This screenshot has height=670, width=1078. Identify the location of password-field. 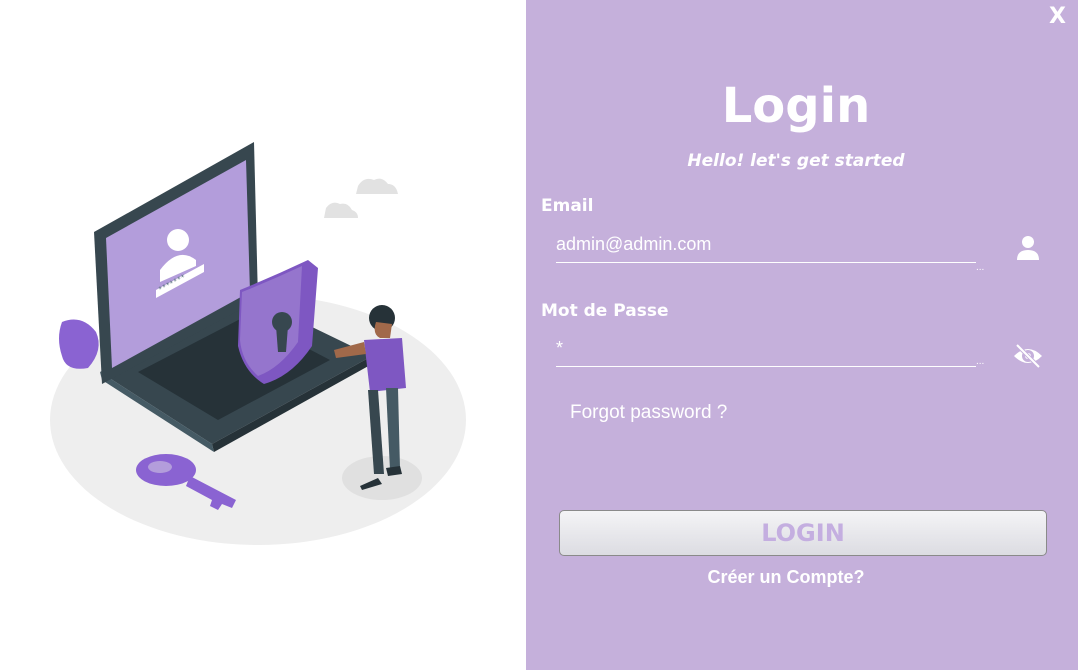
(766, 348).